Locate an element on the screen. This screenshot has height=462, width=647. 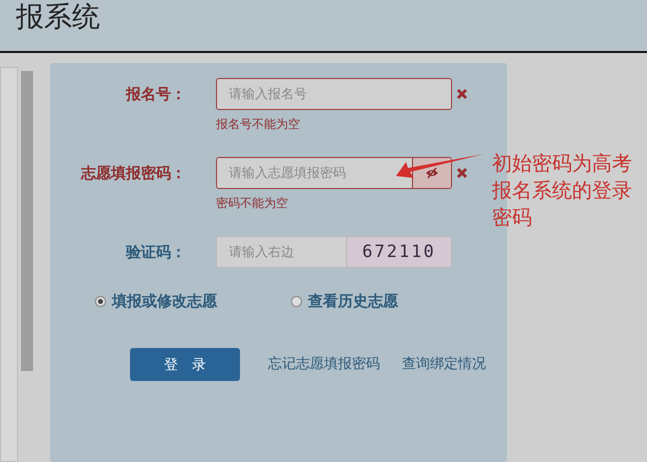
radio-label: 填报或修改志愿 is located at coordinates (164, 301).